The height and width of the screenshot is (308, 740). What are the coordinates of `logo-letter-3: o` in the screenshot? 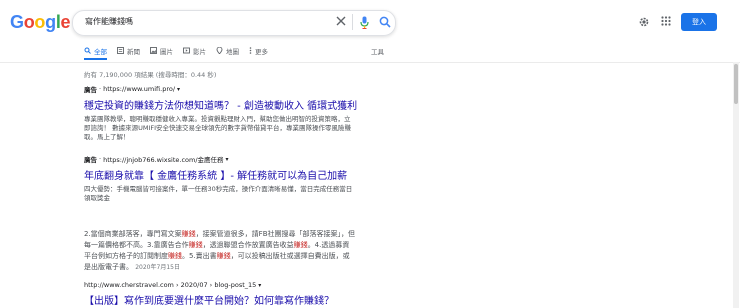 It's located at (40, 22).